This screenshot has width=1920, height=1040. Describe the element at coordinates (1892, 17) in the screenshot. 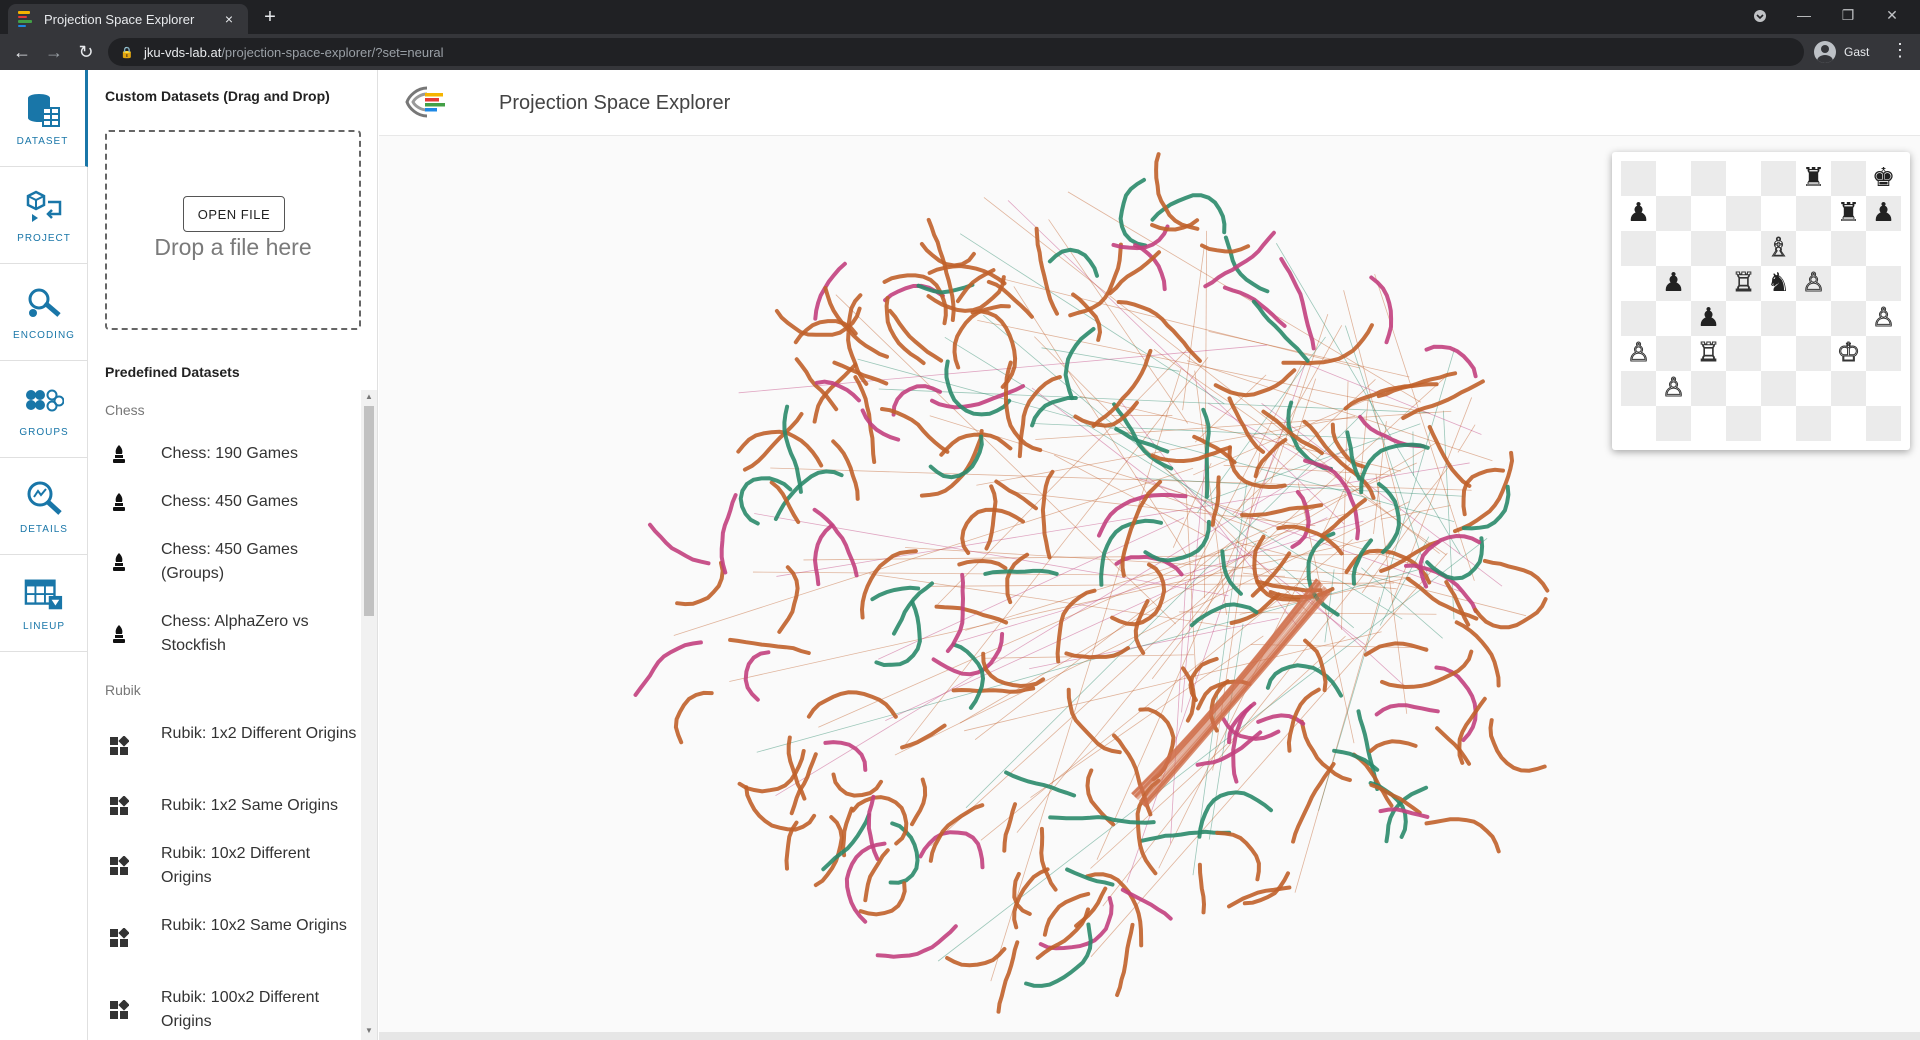

I see `close-window-icon: ✕` at that location.